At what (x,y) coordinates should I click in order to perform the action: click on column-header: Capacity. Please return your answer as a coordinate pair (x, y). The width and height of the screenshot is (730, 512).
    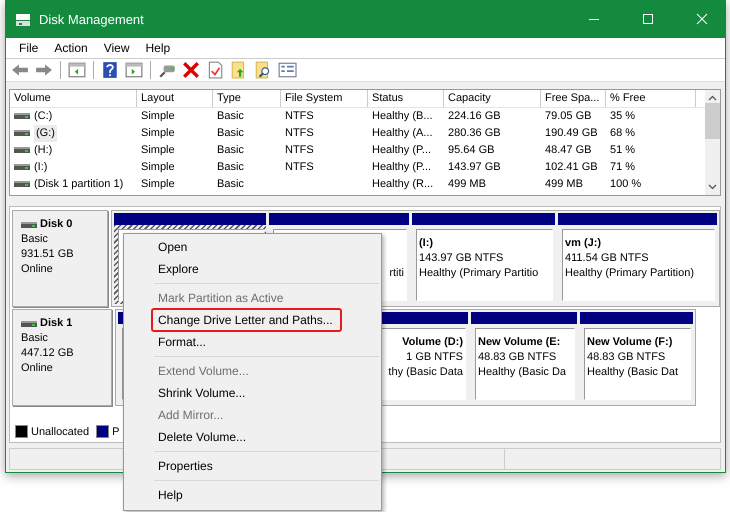
    Looking at the image, I should click on (492, 98).